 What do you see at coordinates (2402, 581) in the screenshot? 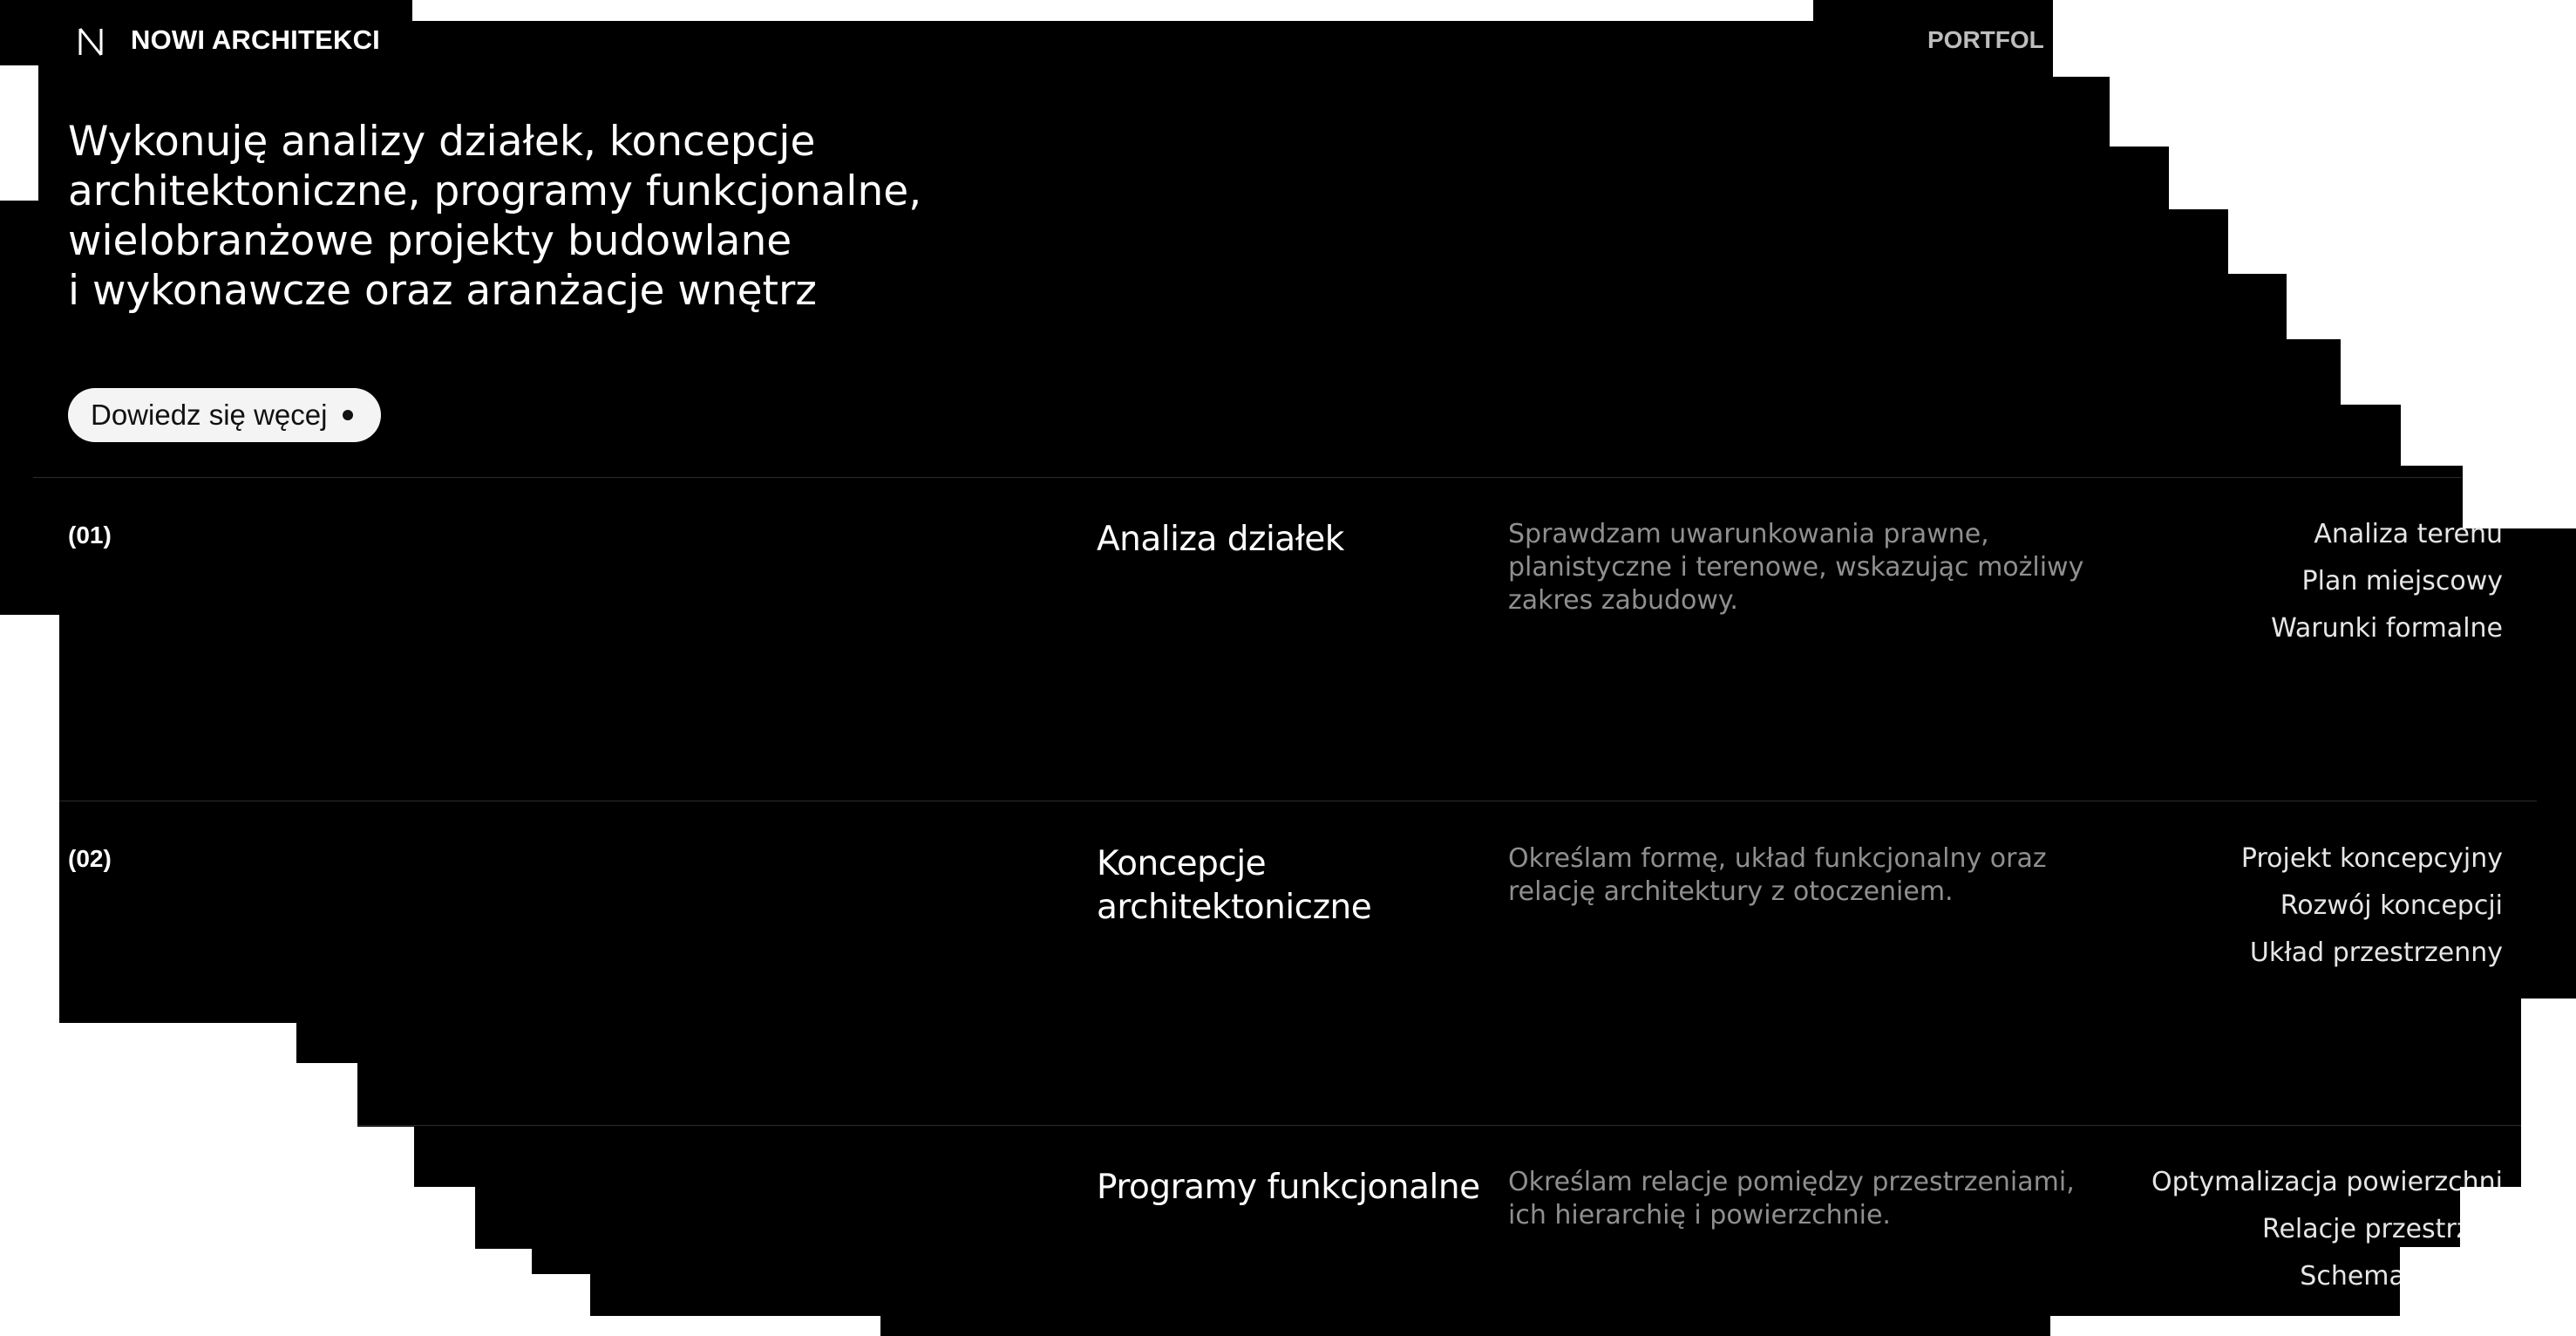
I see `service-tag: Plan miejscowy` at bounding box center [2402, 581].